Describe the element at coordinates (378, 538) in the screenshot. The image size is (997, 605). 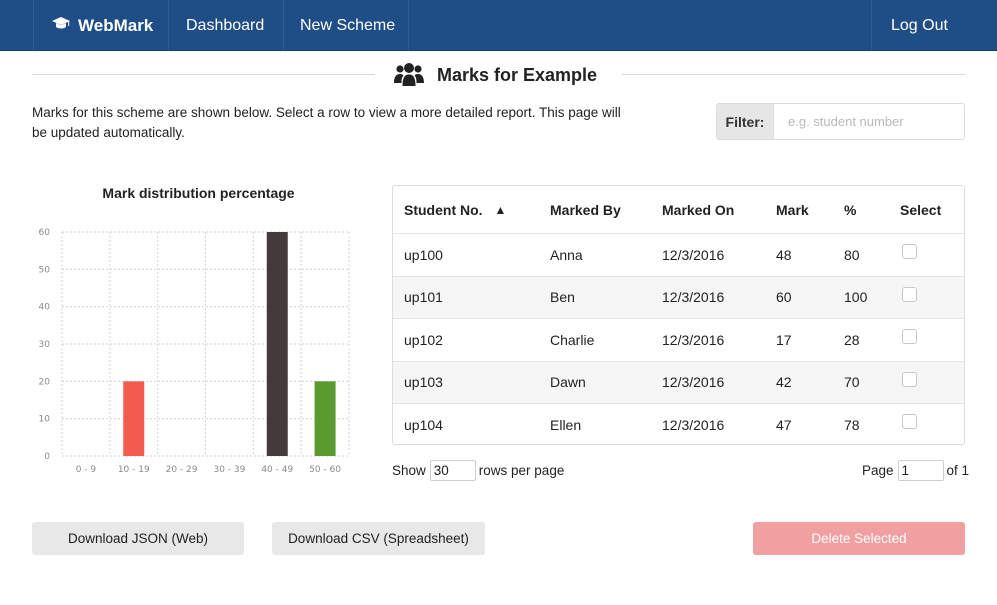
I see `download-csv-button: Download CSV (Spreadsheet)` at that location.